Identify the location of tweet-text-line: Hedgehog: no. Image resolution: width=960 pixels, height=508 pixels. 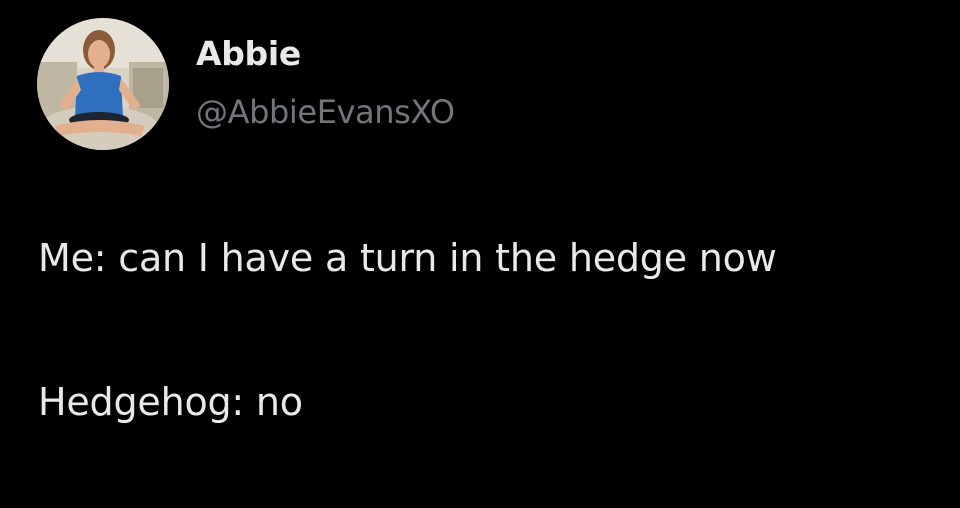
(170, 402).